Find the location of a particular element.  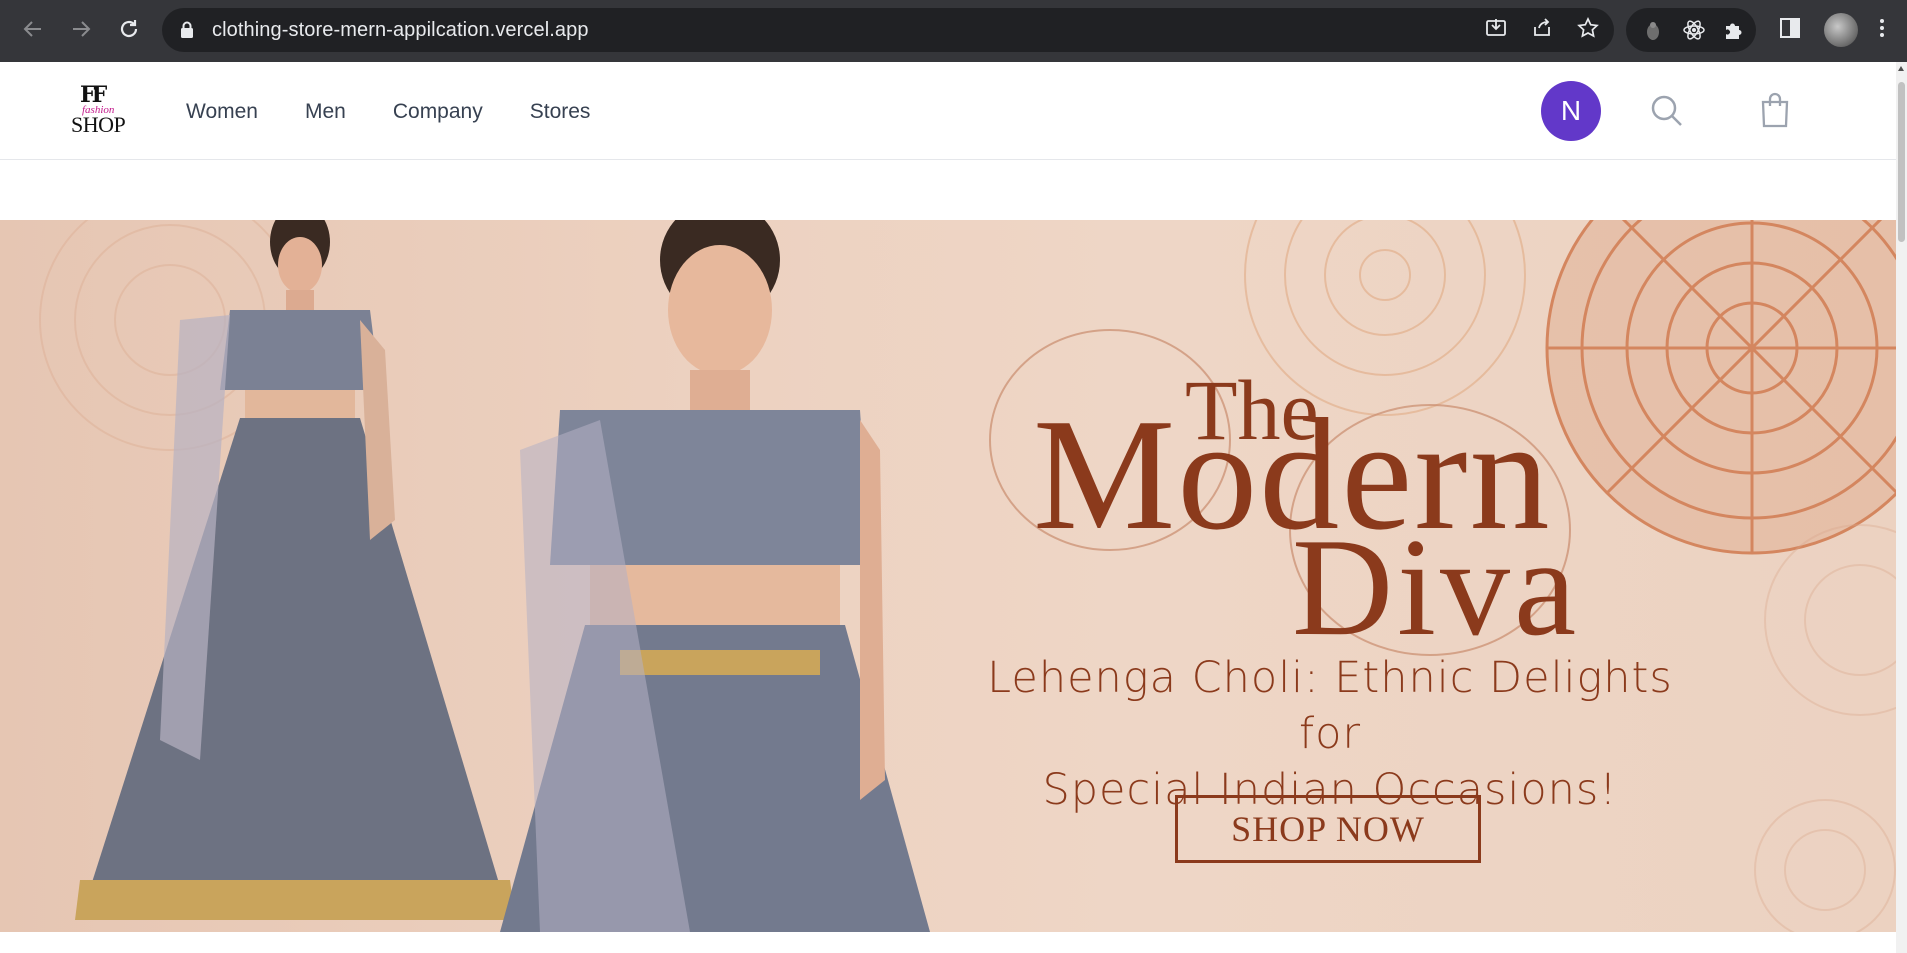

scroll-up-arrow-icon is located at coordinates (1901, 68).